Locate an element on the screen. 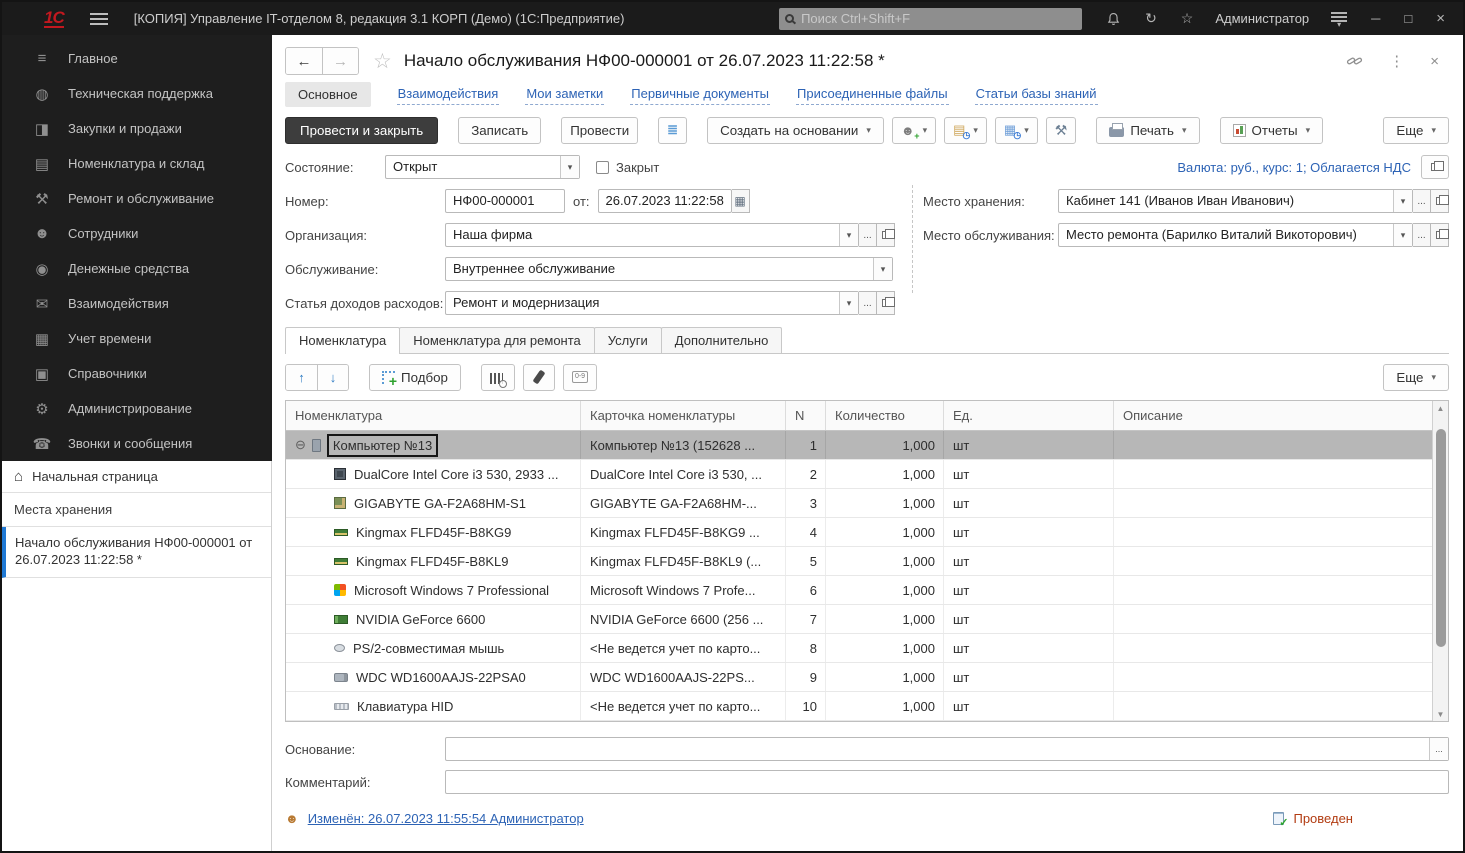 This screenshot has height=853, width=1465. document-nav-tab: Основное is located at coordinates (328, 94).